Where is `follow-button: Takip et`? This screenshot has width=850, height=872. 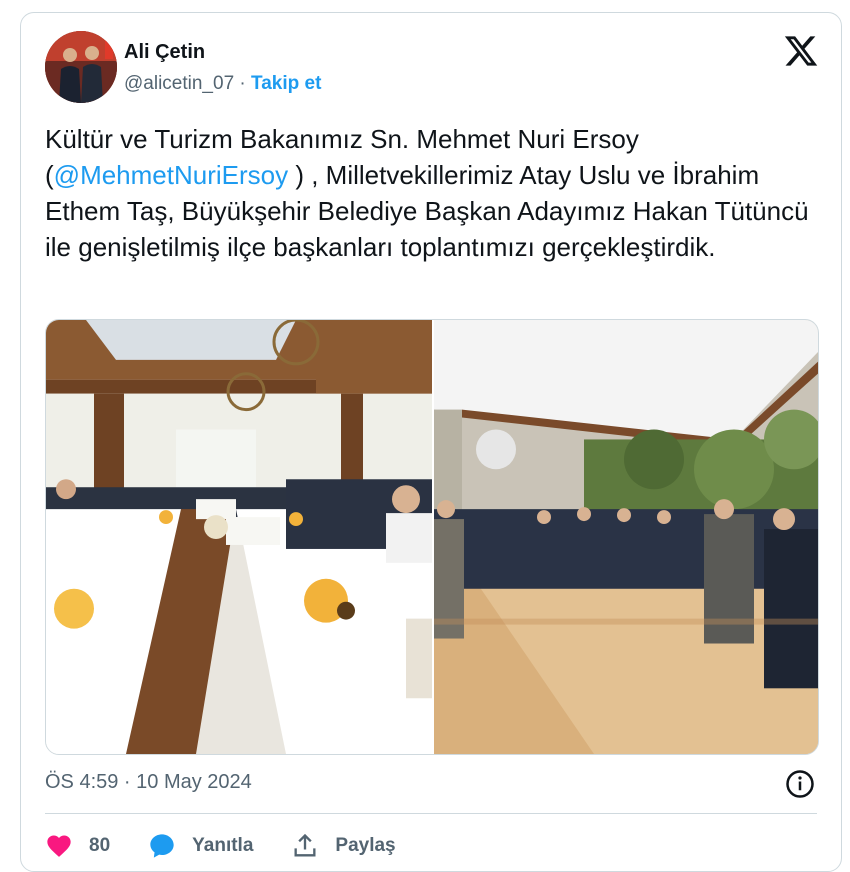 follow-button: Takip et is located at coordinates (286, 83).